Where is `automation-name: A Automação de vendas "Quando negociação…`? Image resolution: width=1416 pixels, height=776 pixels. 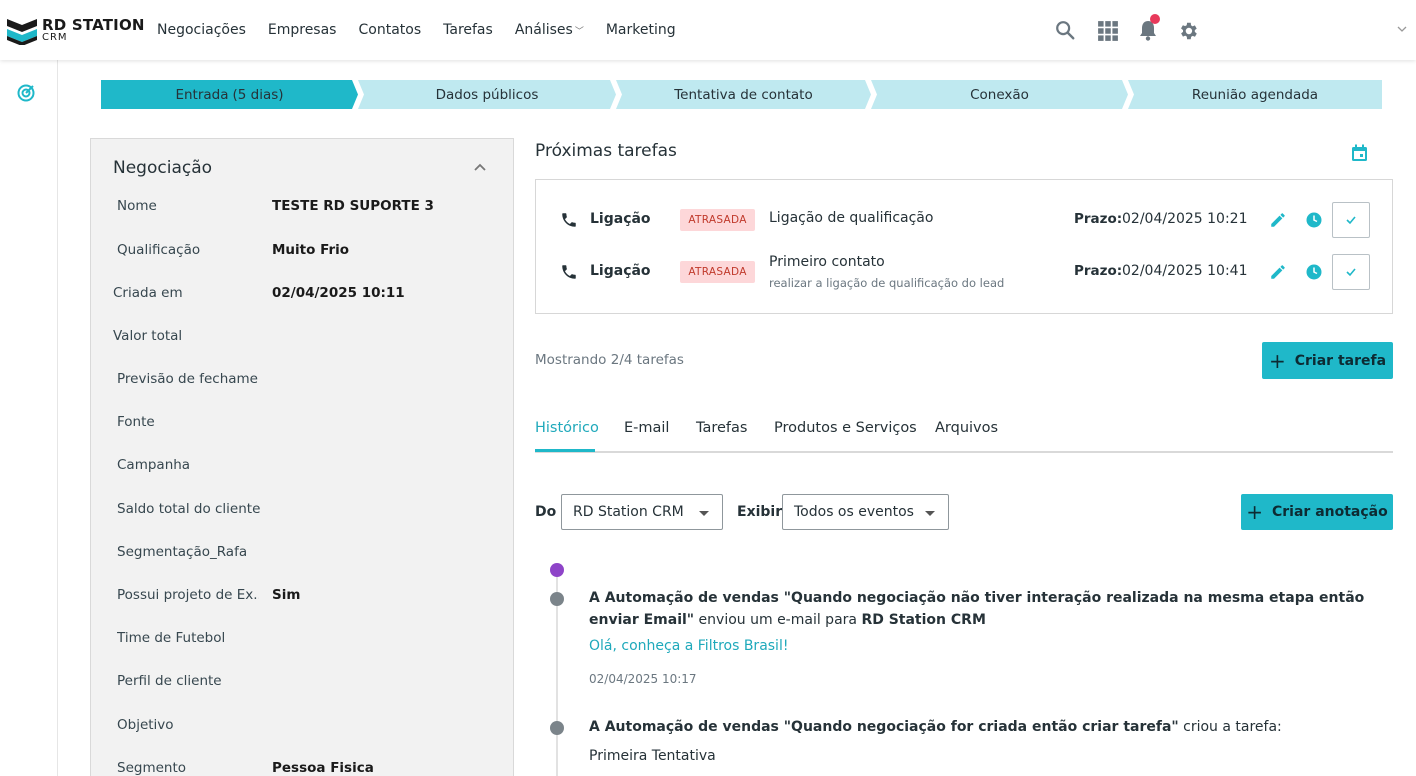
automation-name: A Automação de vendas "Quando negociação… is located at coordinates (884, 727).